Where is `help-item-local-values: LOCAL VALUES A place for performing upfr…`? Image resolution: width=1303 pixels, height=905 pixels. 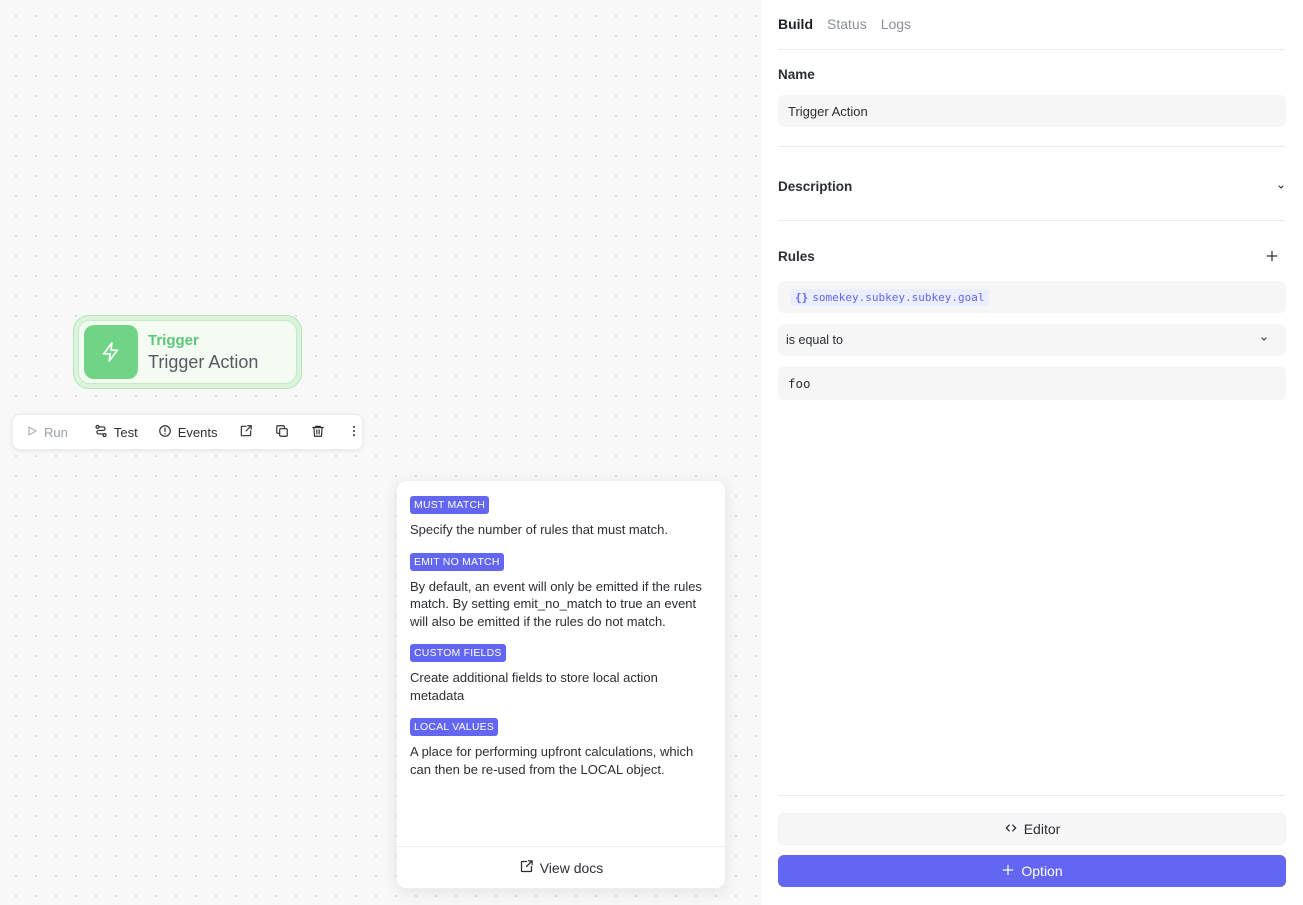
help-item-local-values: LOCAL VALUES A place for performing upfr… is located at coordinates (561, 747).